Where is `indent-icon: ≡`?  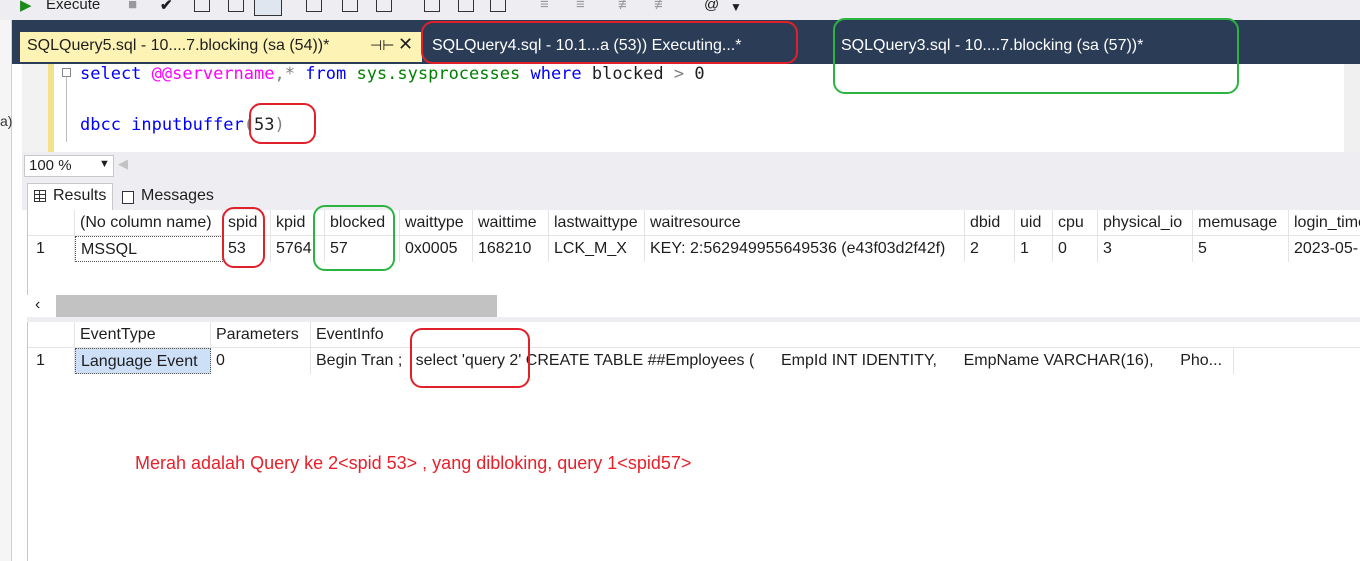
indent-icon: ≡ is located at coordinates (580, 7).